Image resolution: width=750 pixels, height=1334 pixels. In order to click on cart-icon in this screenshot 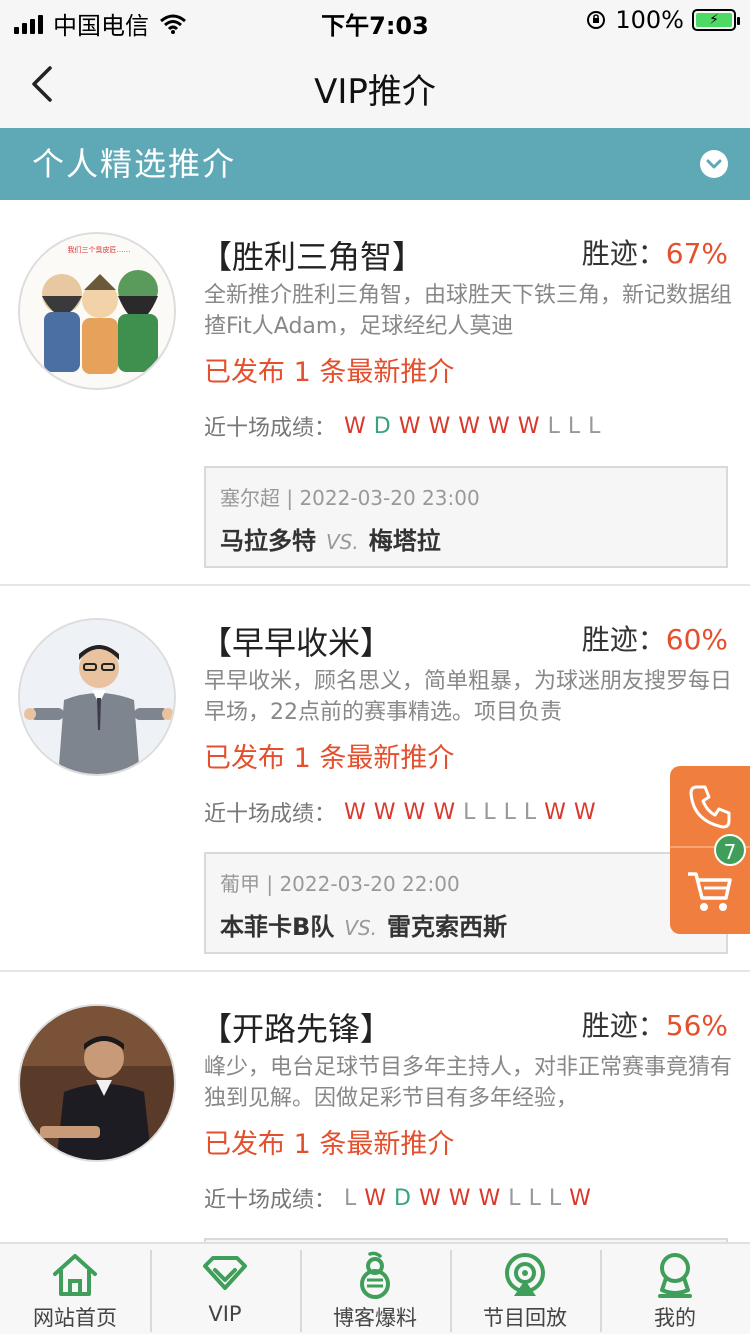, I will do `click(710, 891)`.